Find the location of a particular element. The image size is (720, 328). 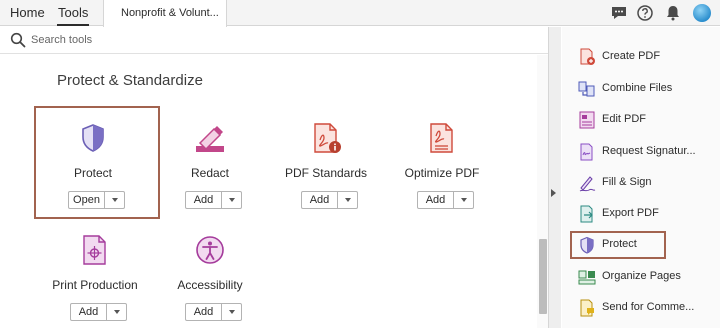

tool-tile-optimize-pdf: Optimize PDF Add is located at coordinates (442, 165).